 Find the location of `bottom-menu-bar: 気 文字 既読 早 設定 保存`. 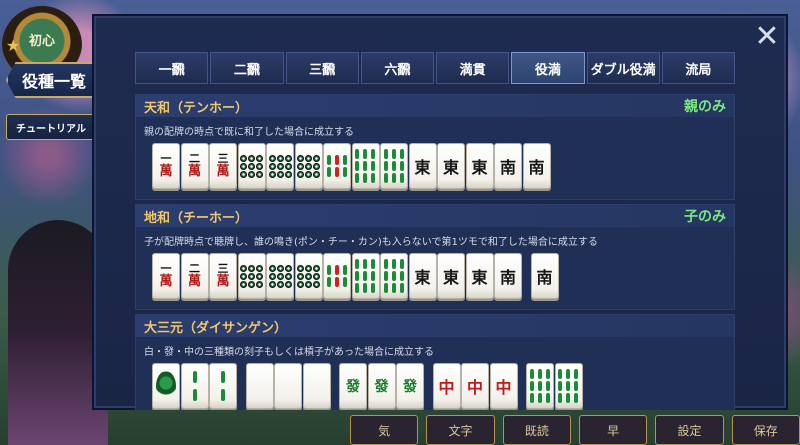

bottom-menu-bar: 気 文字 既読 早 設定 保存 is located at coordinates (575, 430).